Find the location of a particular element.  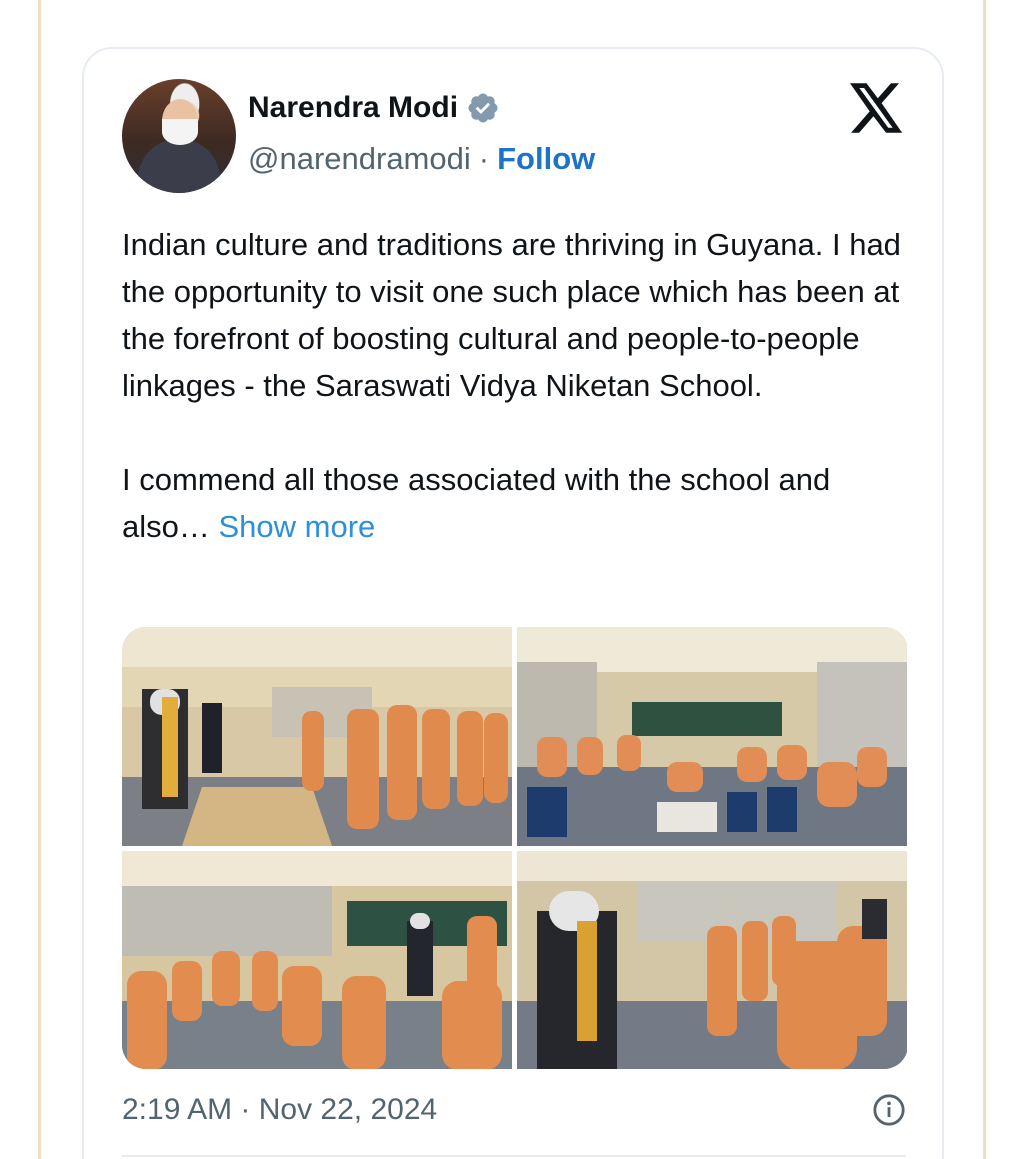

page-frame-right is located at coordinates (984, 579).